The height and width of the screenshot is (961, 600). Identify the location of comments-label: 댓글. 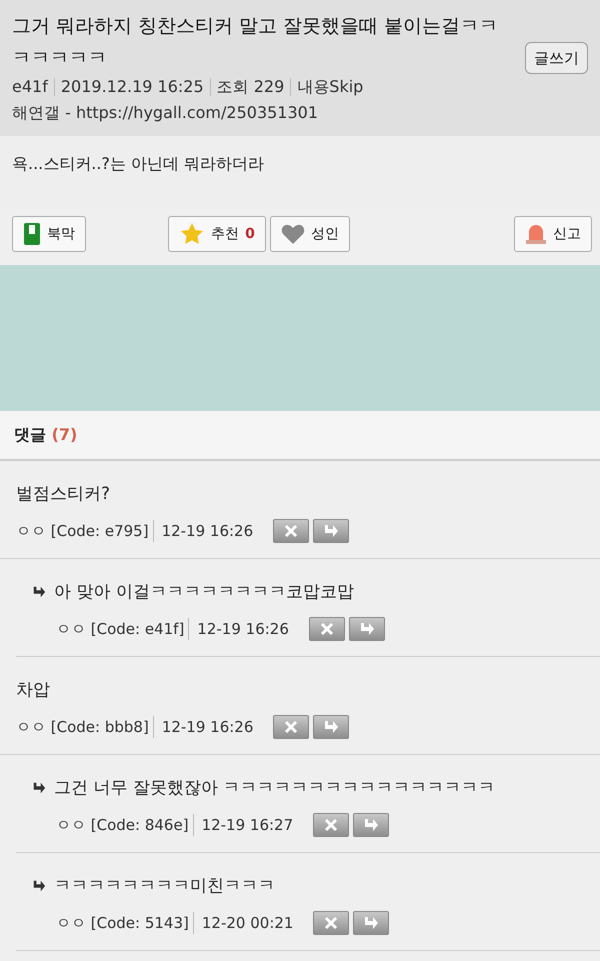
(30, 434).